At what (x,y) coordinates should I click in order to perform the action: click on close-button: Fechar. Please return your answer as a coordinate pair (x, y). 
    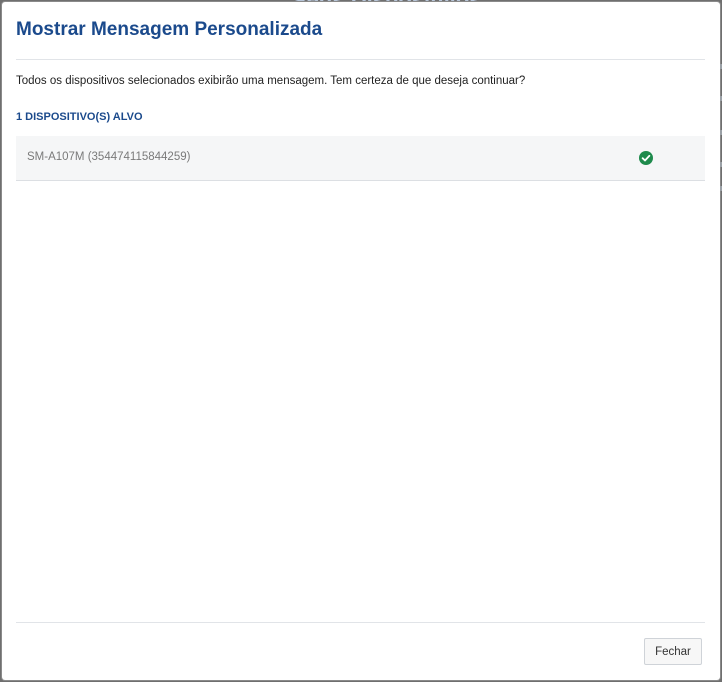
    Looking at the image, I should click on (673, 651).